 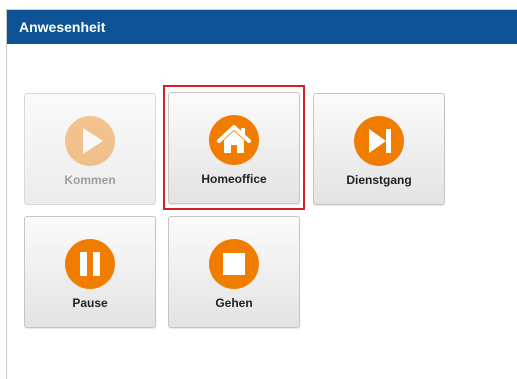 I want to click on pause-label: Pause, so click(x=90, y=303).